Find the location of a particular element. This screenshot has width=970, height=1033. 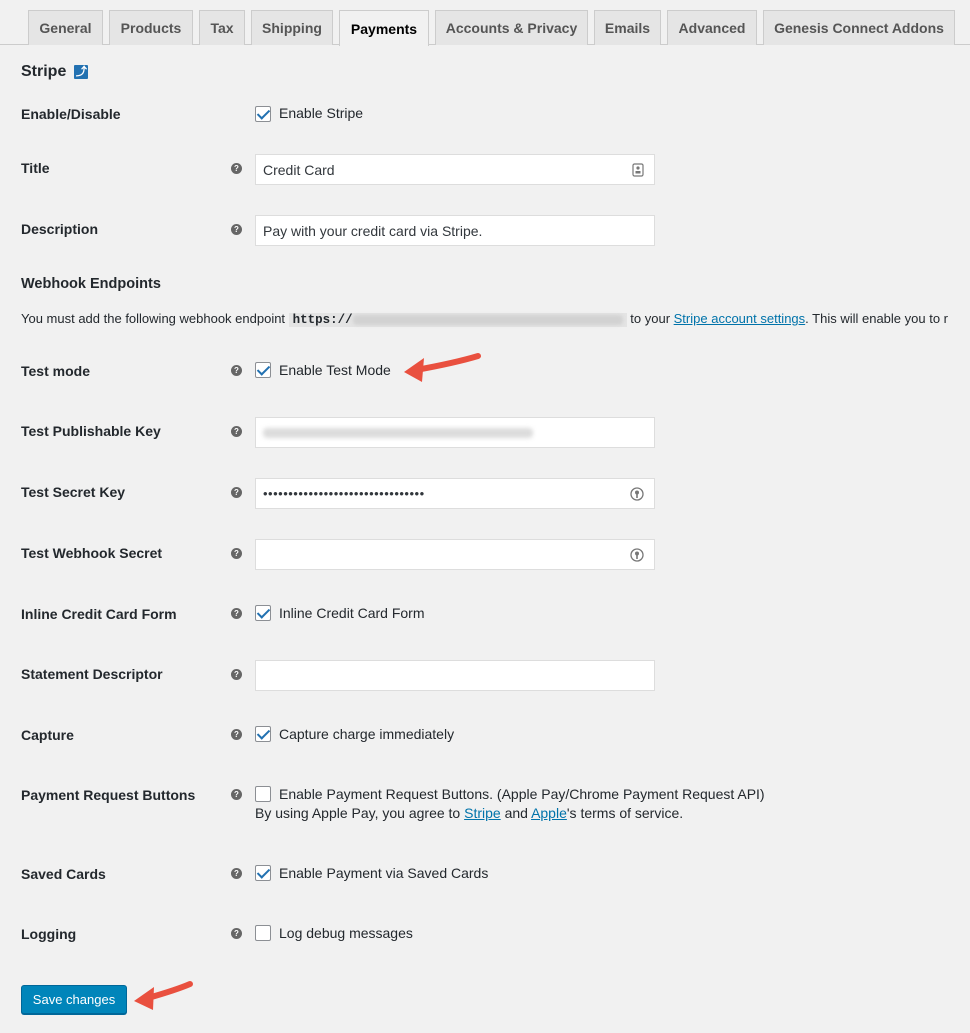

webhook-endpoints-title: Webhook Endpoints is located at coordinates (91, 284).